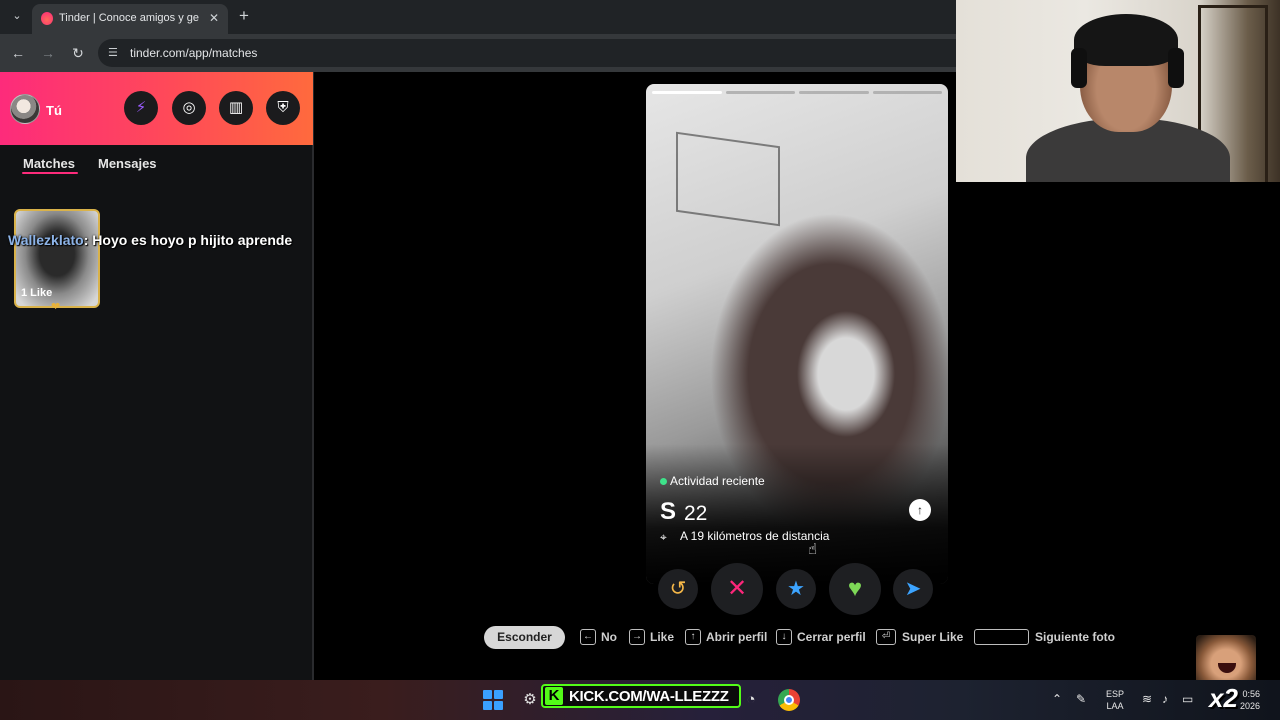 Image resolution: width=1280 pixels, height=720 pixels. Describe the element at coordinates (37, 293) in the screenshot. I see `likes-count: 1 Like` at that location.